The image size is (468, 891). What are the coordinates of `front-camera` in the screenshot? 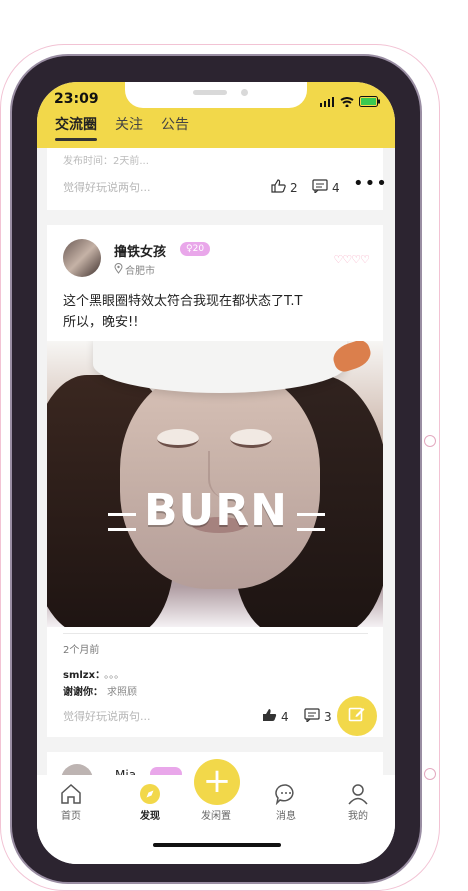 It's located at (244, 92).